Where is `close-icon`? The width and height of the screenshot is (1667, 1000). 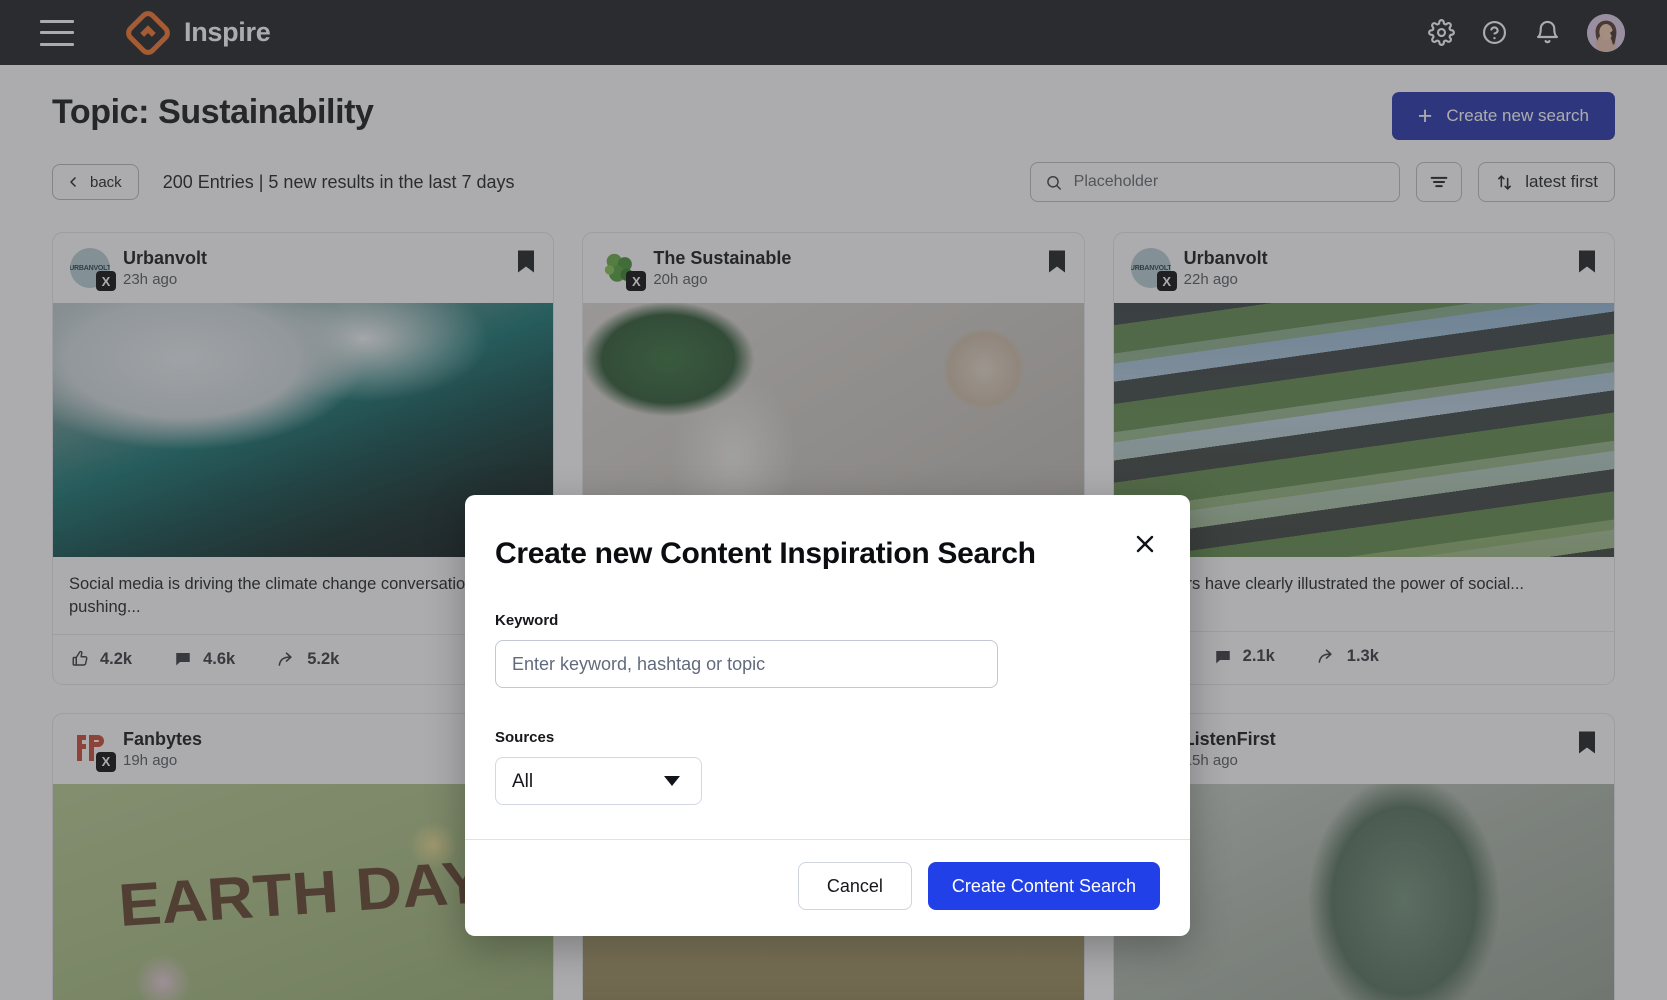 close-icon is located at coordinates (1145, 544).